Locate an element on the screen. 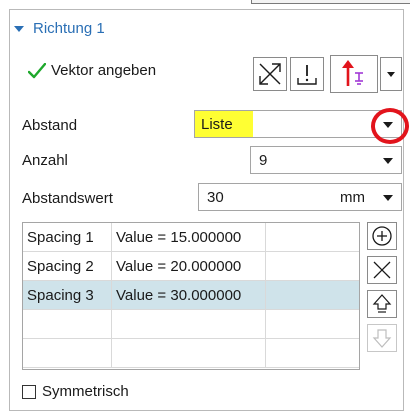 Image resolution: width=410 pixels, height=416 pixels. anzahl-select: 9 is located at coordinates (326, 160).